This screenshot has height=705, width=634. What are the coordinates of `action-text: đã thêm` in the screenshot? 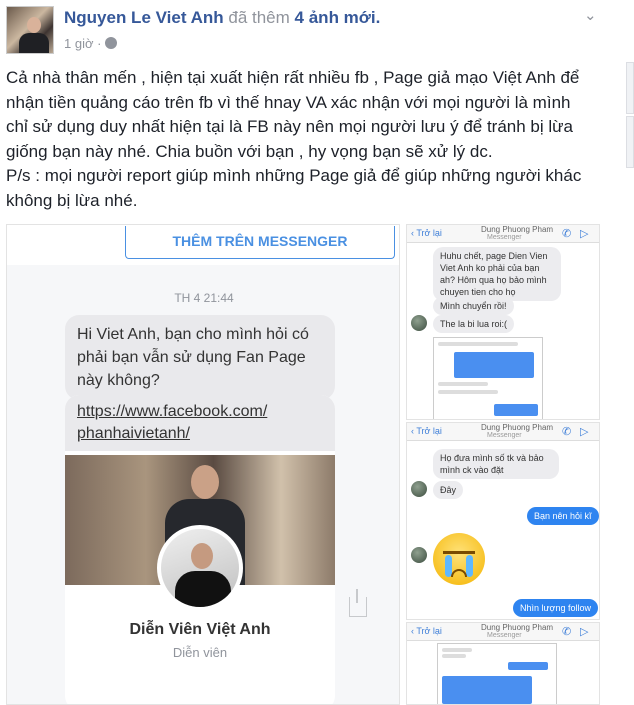 It's located at (259, 17).